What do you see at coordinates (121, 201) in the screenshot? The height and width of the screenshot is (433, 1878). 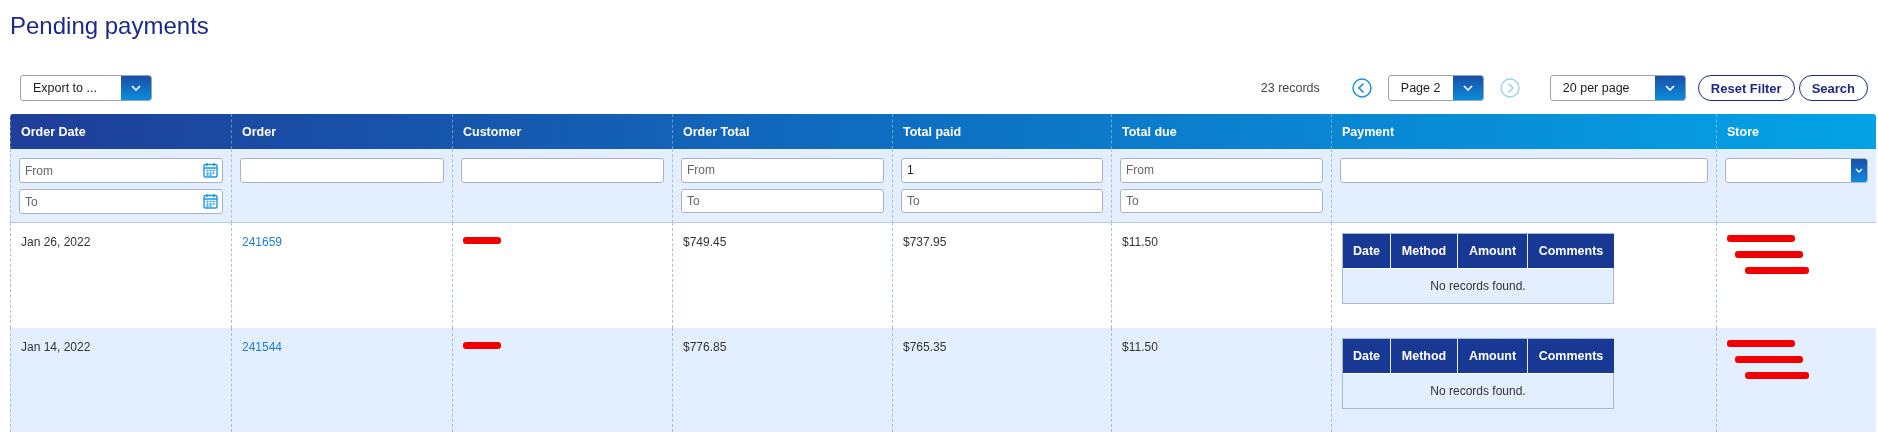 I see `date-field: To` at bounding box center [121, 201].